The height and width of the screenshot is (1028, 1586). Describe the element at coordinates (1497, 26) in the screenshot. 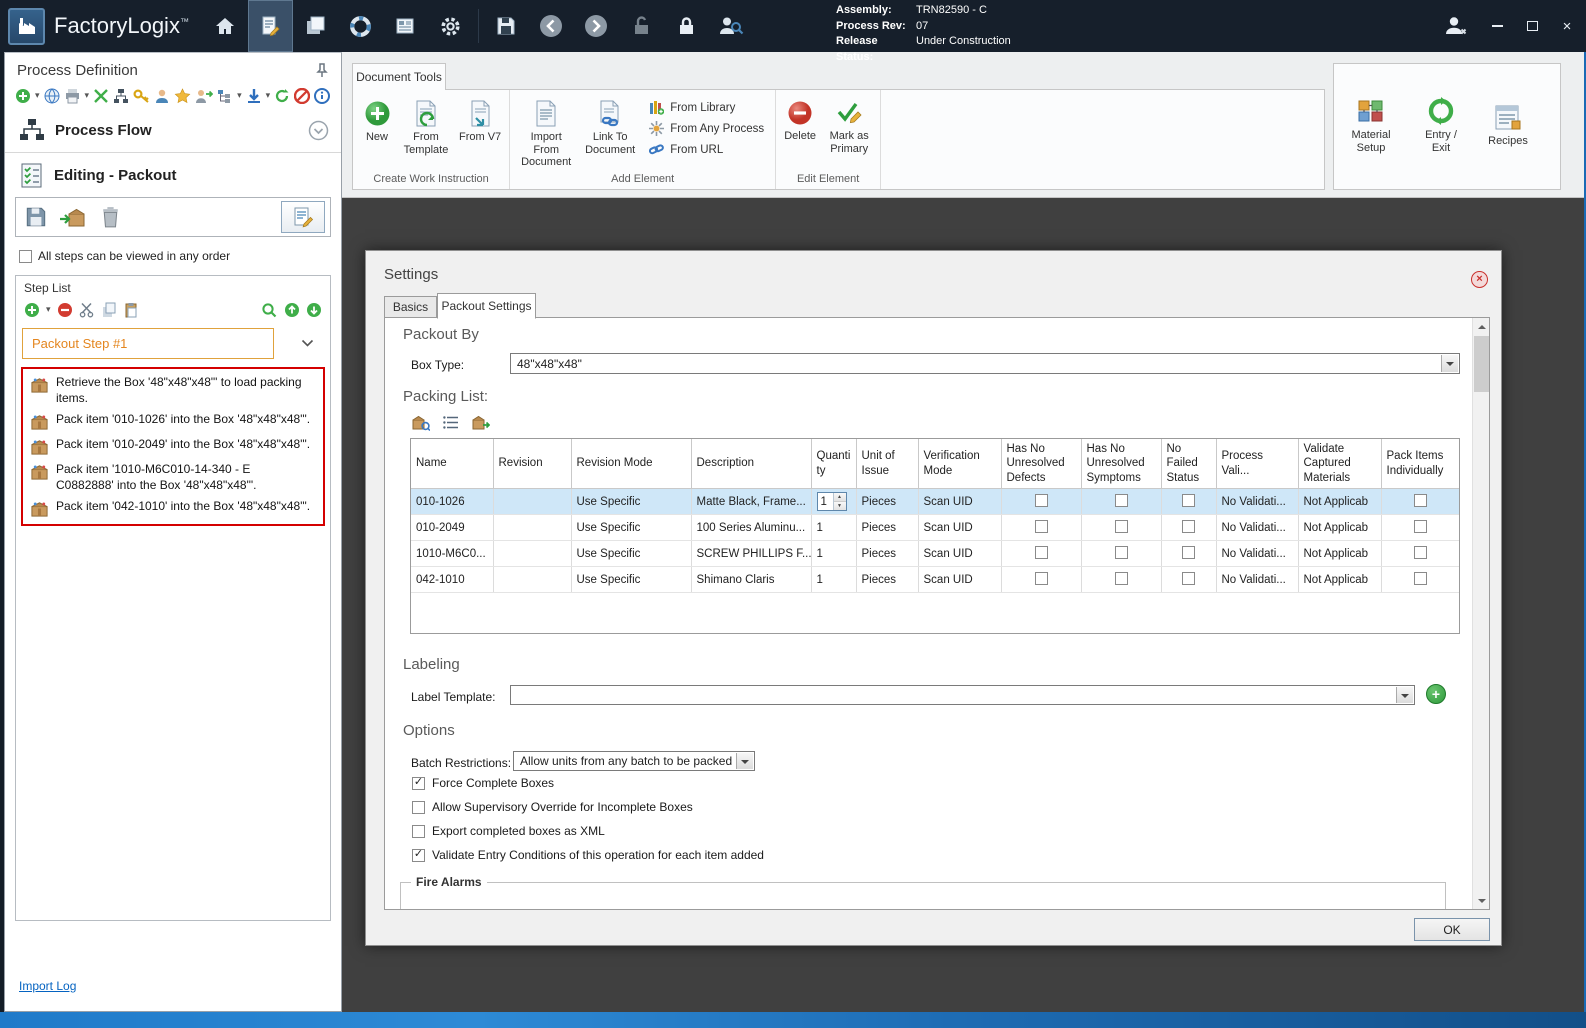

I see `minimize-button` at that location.